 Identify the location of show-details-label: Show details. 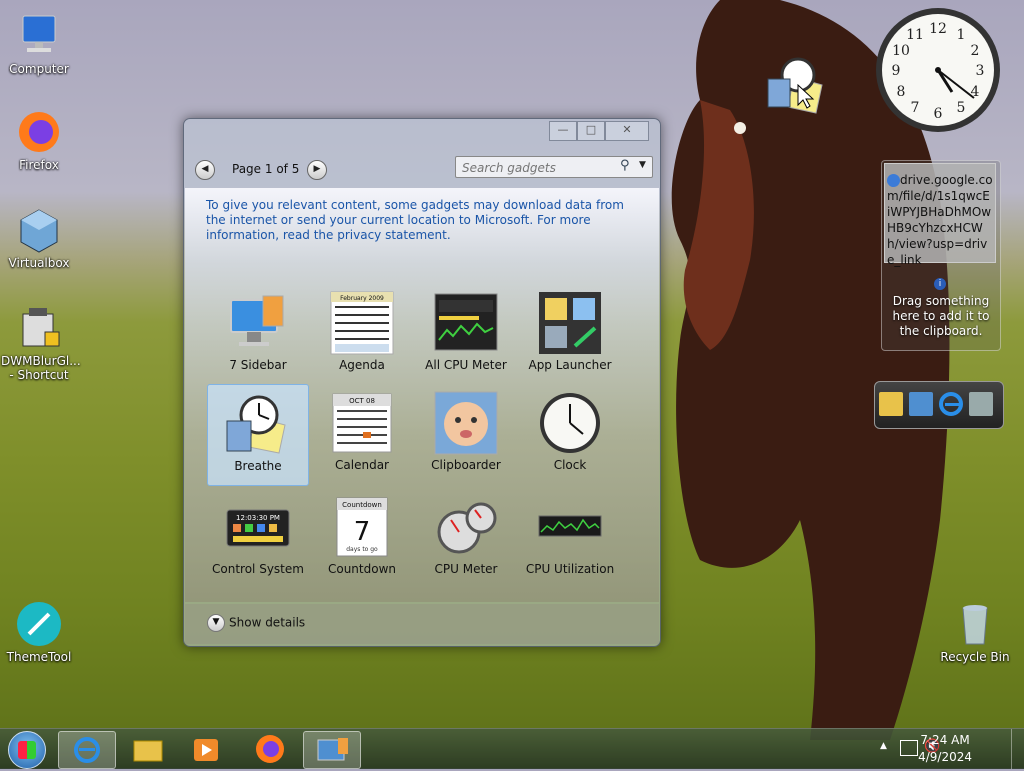
(267, 622).